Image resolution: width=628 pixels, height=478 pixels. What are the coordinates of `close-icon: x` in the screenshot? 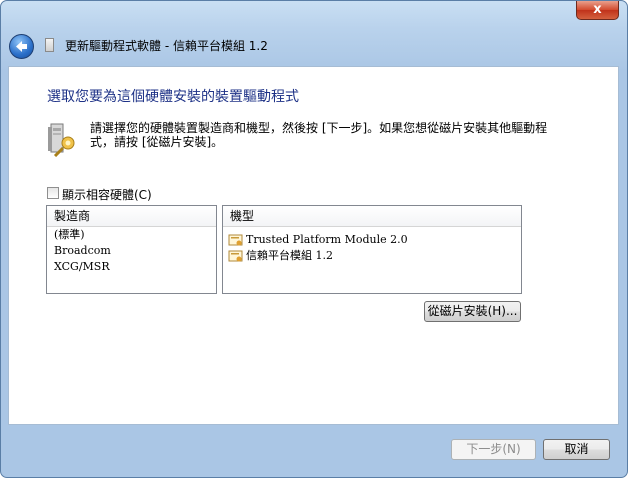 It's located at (597, 9).